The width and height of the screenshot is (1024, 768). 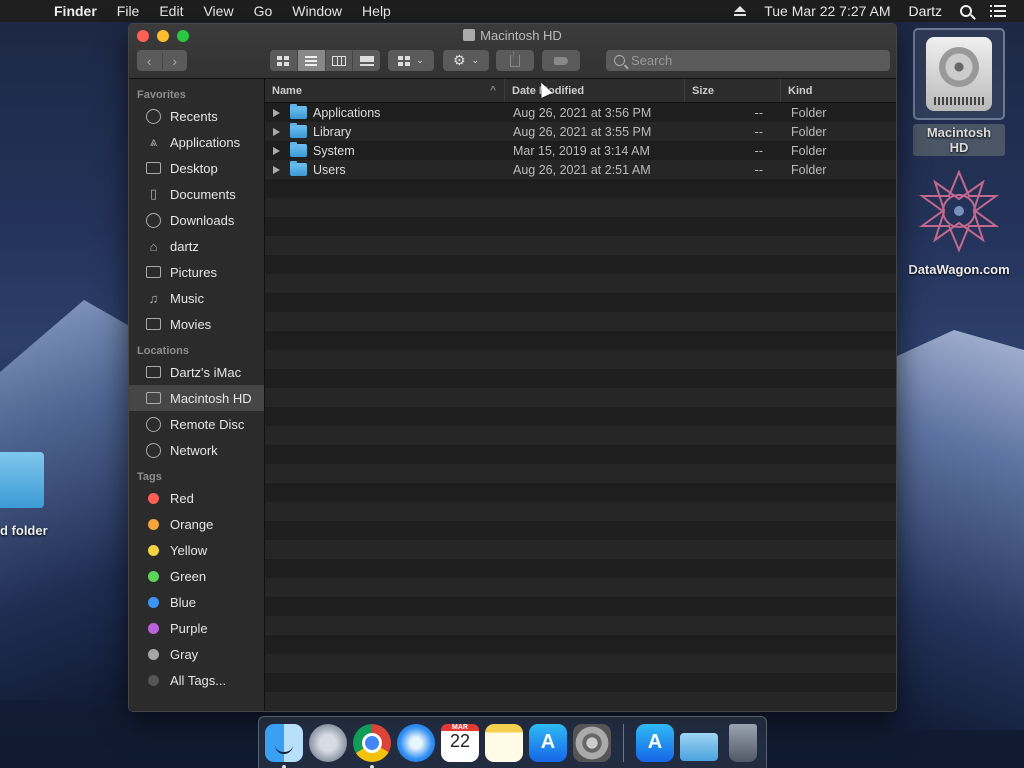 I want to click on file-name: Library, so click(x=332, y=131).